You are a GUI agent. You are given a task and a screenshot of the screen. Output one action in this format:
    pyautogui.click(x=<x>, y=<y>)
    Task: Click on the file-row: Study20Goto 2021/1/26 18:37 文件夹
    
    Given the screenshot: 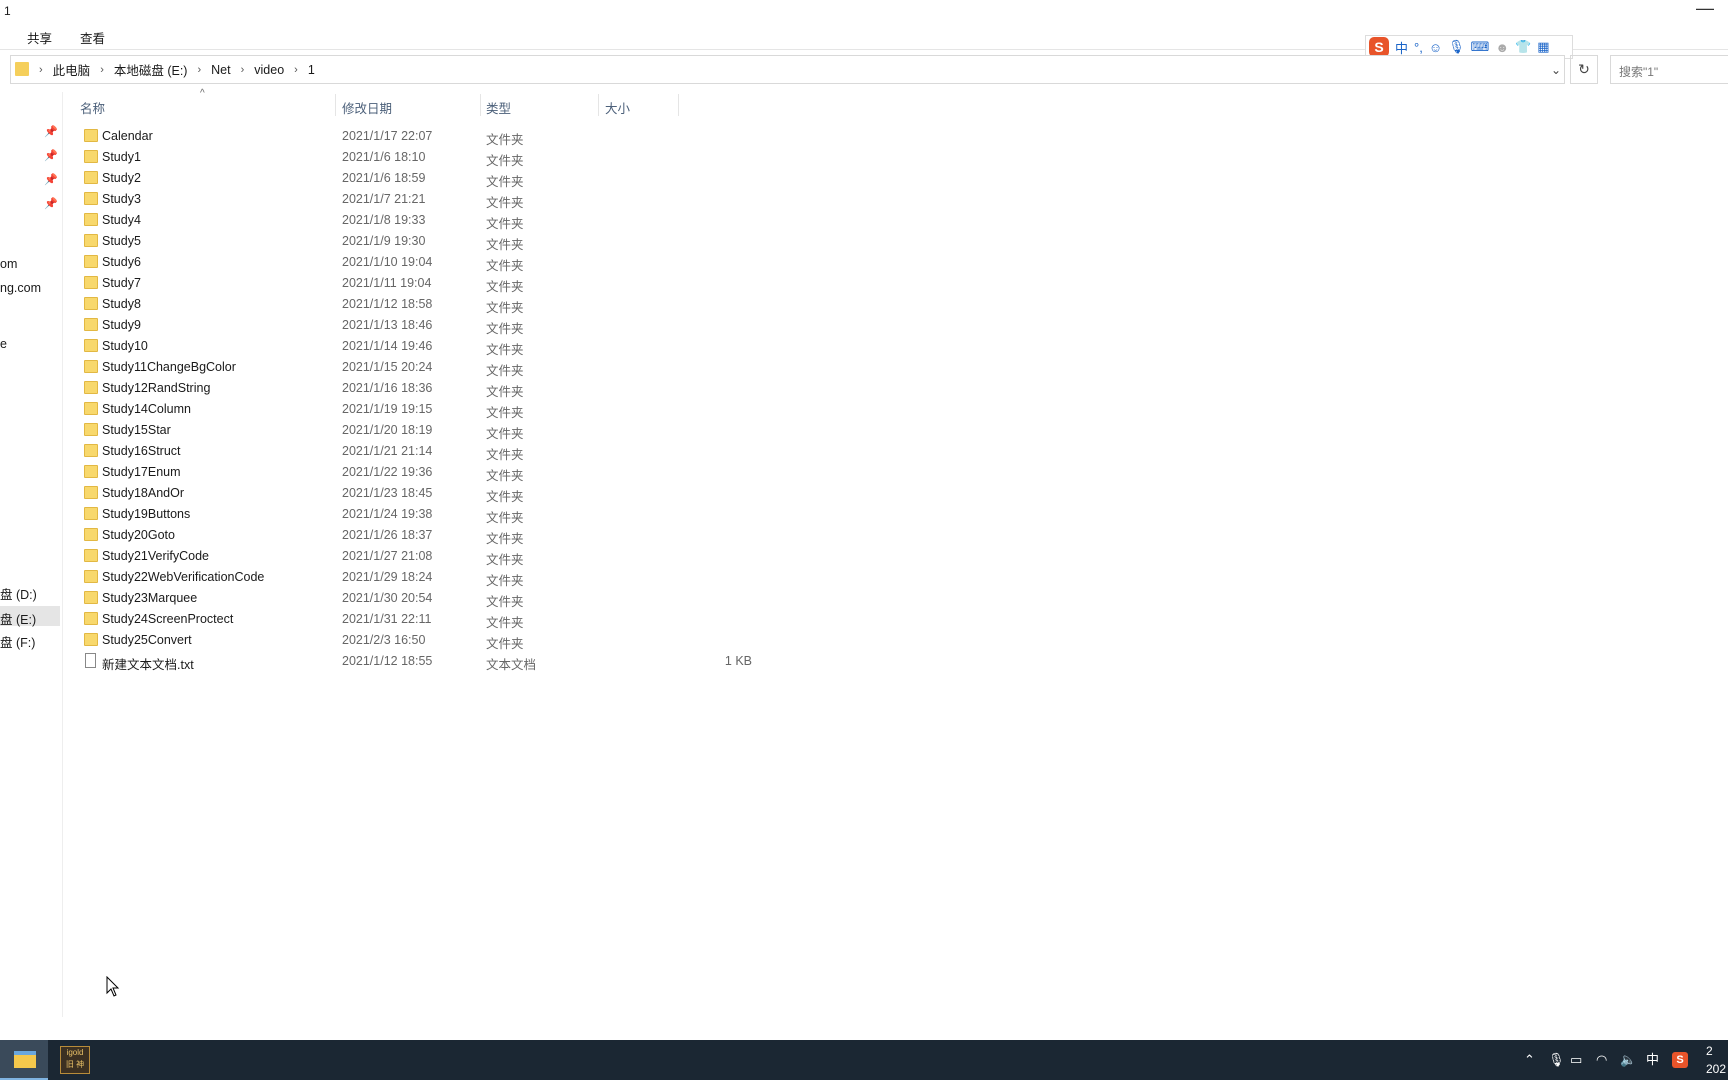 What is the action you would take?
    pyautogui.click(x=380, y=535)
    